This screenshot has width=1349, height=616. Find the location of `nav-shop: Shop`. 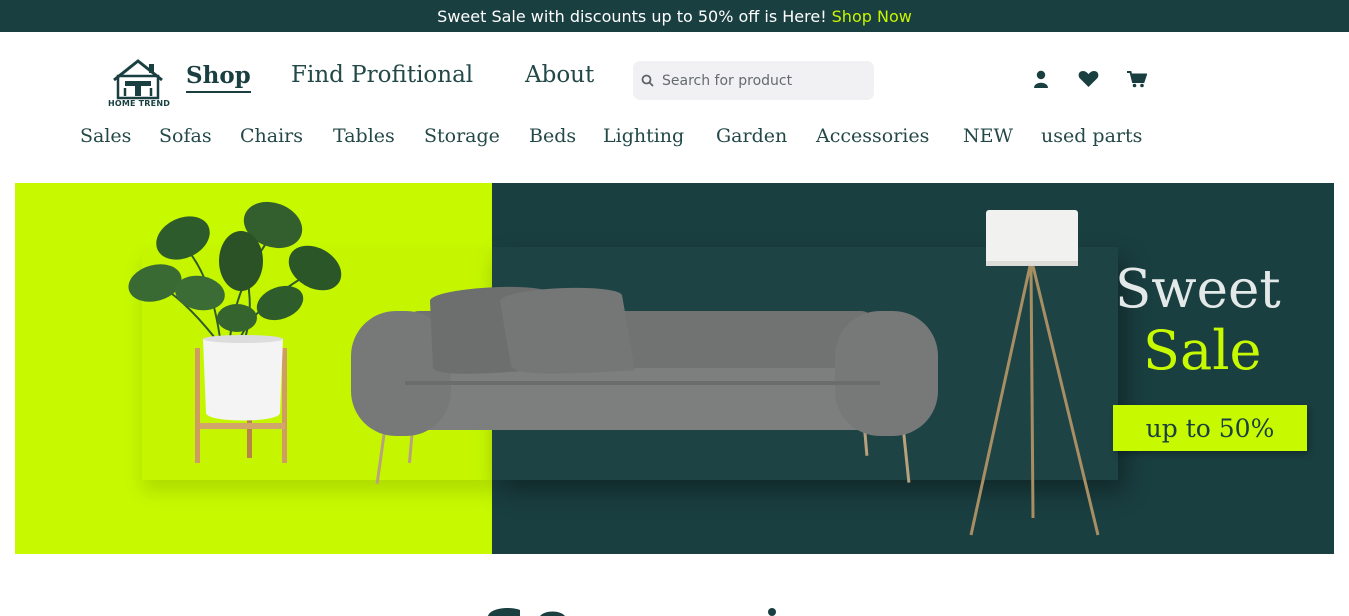

nav-shop: Shop is located at coordinates (218, 77).